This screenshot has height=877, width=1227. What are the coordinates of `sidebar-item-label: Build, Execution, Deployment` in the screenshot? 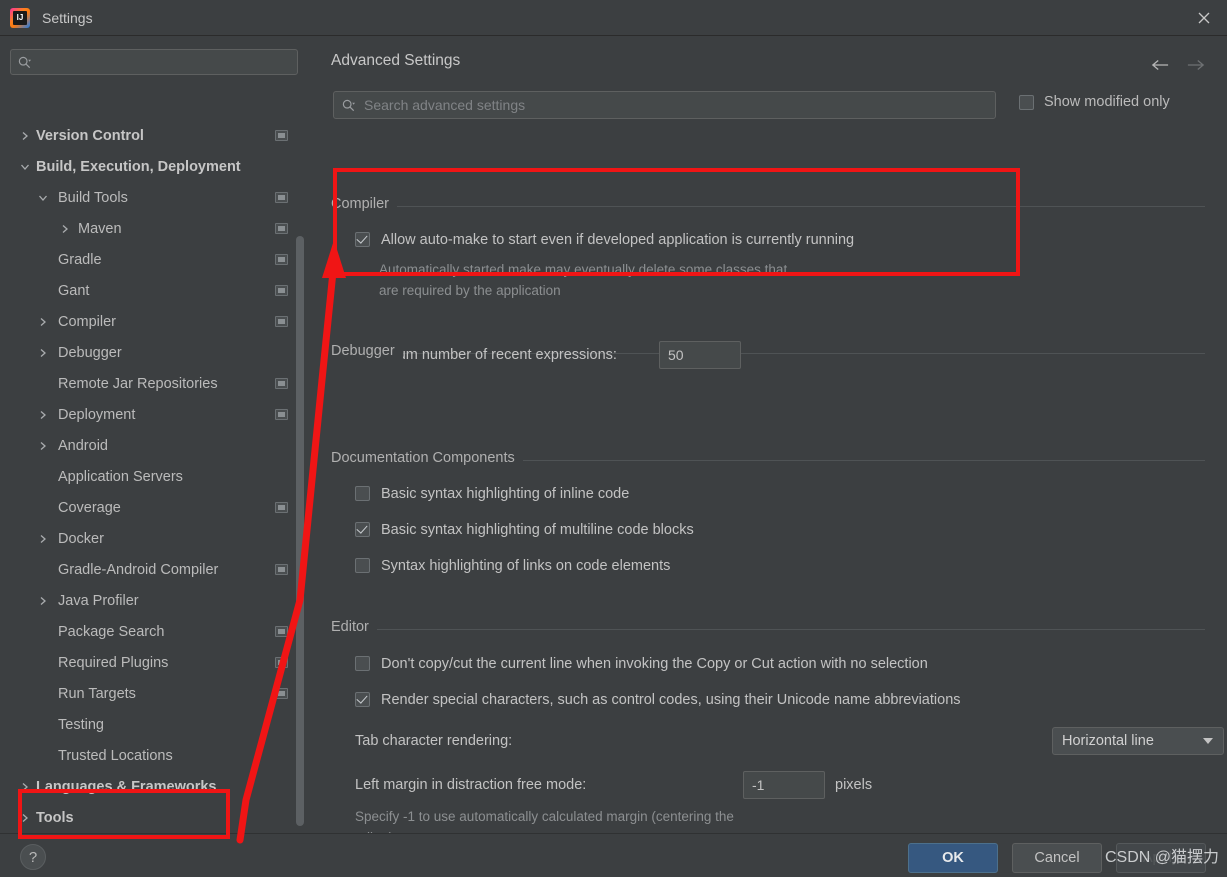 It's located at (138, 166).